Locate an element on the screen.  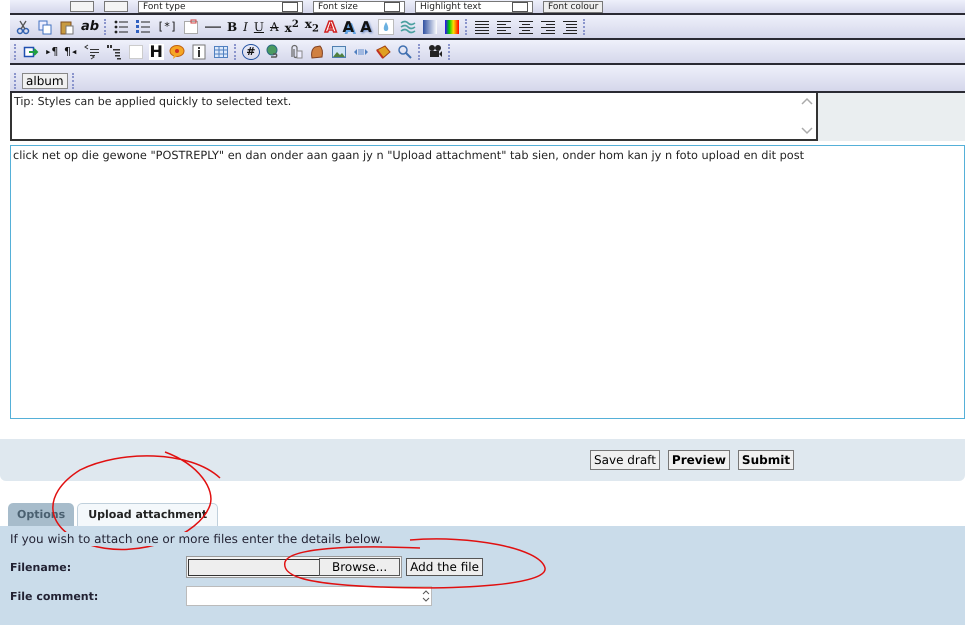
code-icon is located at coordinates (92, 52).